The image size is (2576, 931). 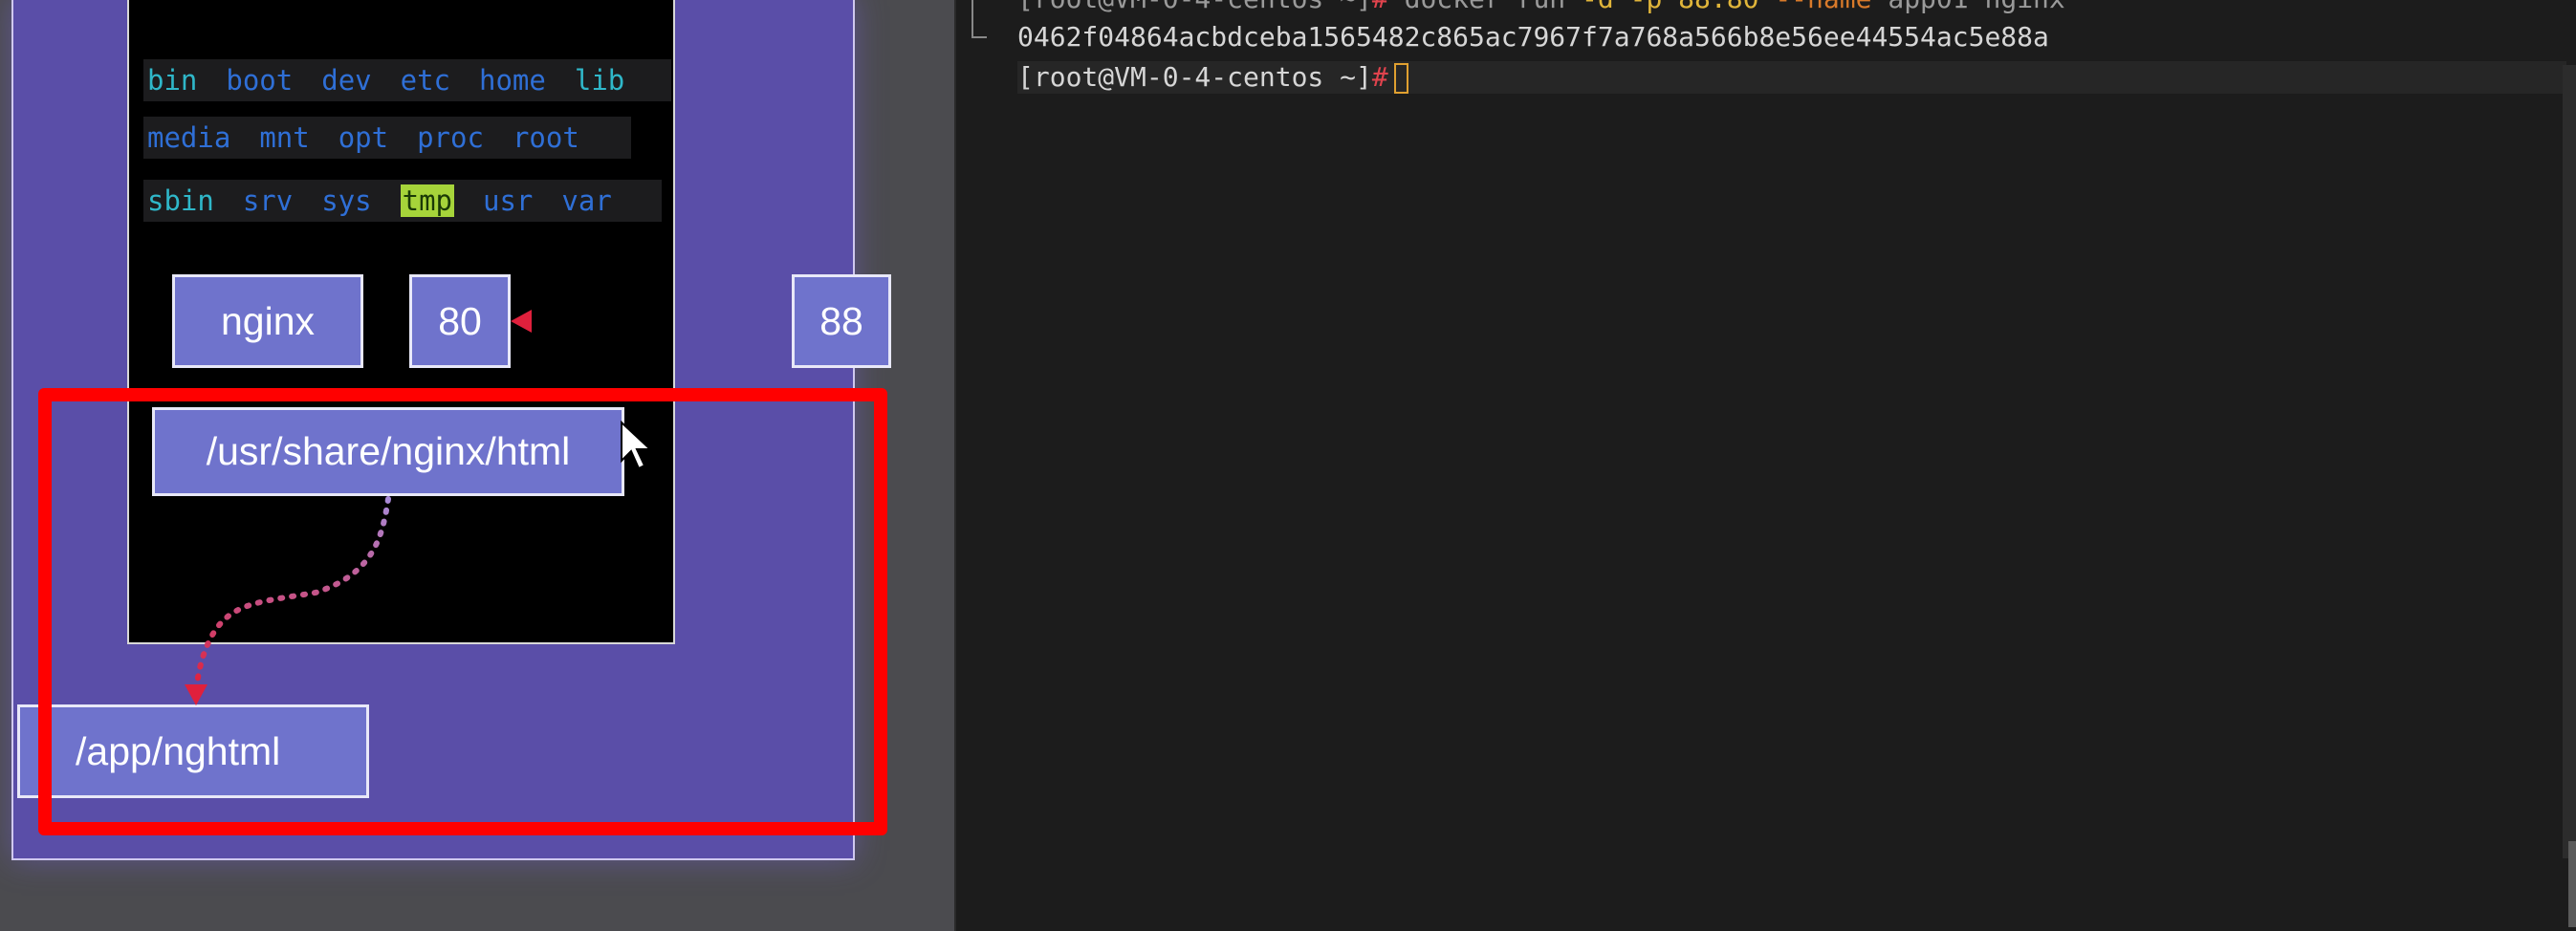 What do you see at coordinates (267, 321) in the screenshot?
I see `nginx-container-label: nginx` at bounding box center [267, 321].